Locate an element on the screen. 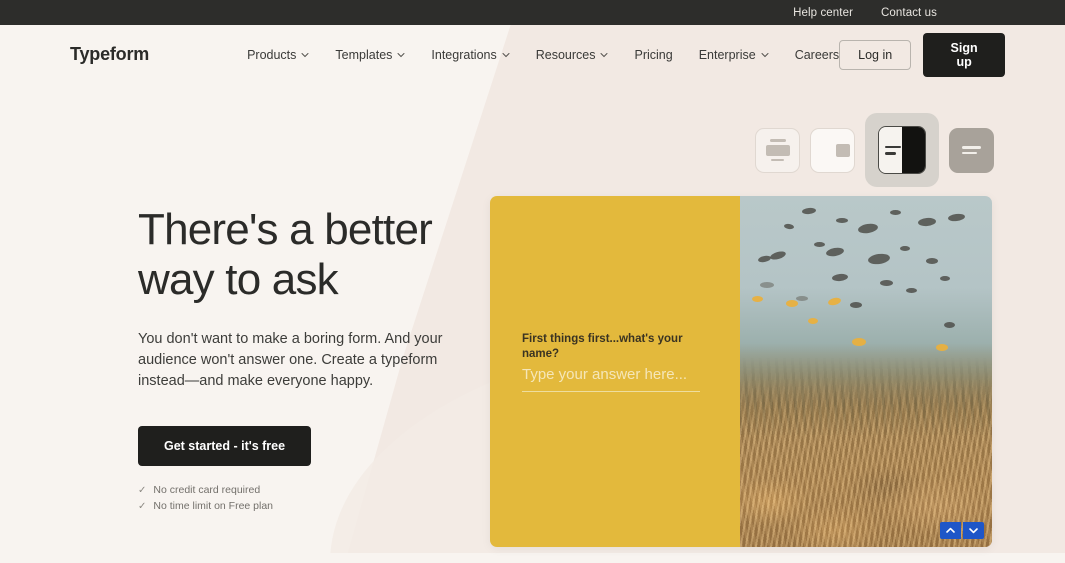 The width and height of the screenshot is (1065, 563). layout-split-icon is located at coordinates (902, 150).